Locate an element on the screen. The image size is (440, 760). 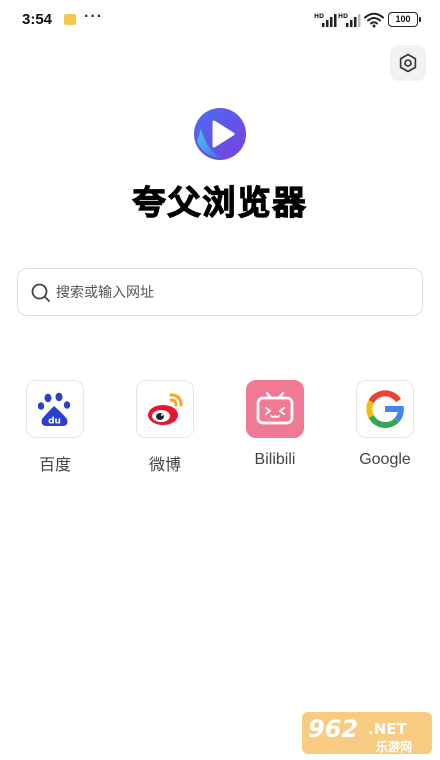
watermark-logo: 962 .NET 乐游网 is located at coordinates (367, 733).